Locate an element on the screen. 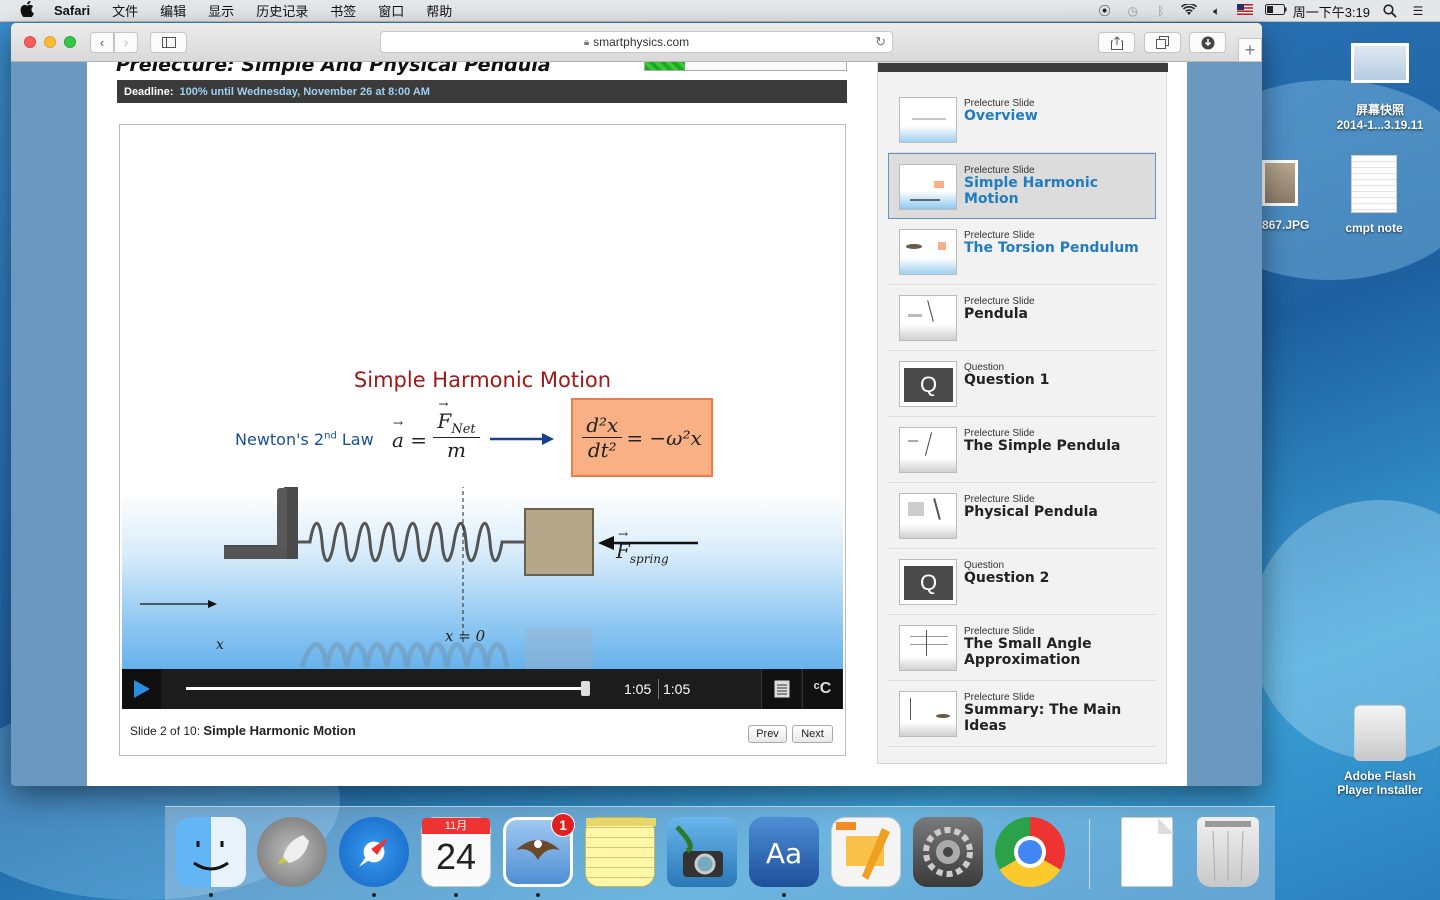 This screenshot has width=1440, height=900. tabs-overview-button is located at coordinates (1162, 42).